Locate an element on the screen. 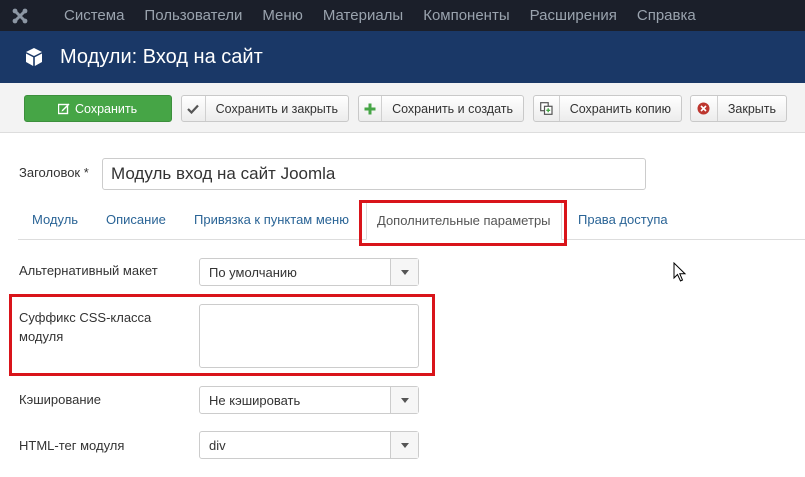  close-circle-icon is located at coordinates (704, 108).